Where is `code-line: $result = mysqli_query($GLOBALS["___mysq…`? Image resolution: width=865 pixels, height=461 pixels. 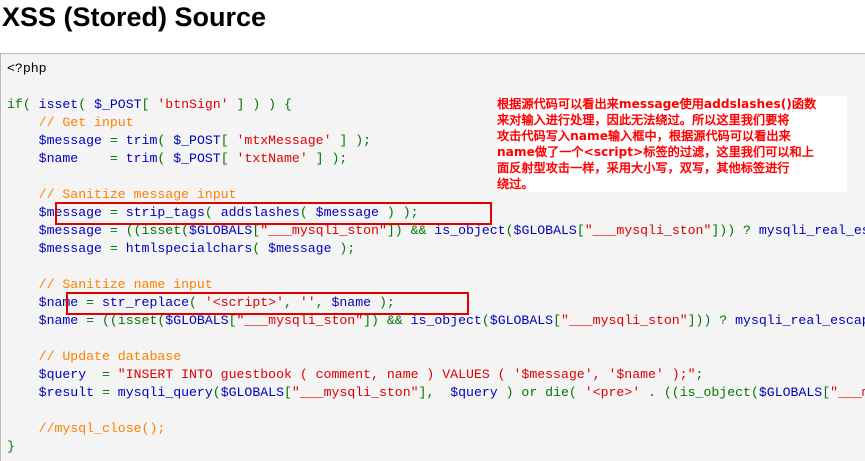 code-line: $result = mysqli_query($GLOBALS["___mysq… is located at coordinates (436, 393).